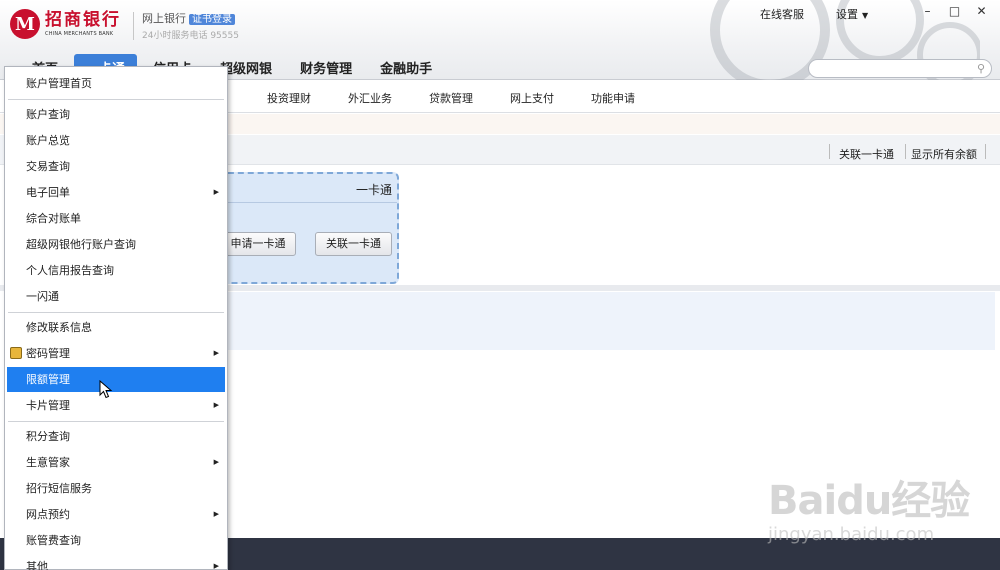 The width and height of the screenshot is (1000, 570). I want to click on menu-item-business-steward: 生意管家 ▶, so click(116, 462).